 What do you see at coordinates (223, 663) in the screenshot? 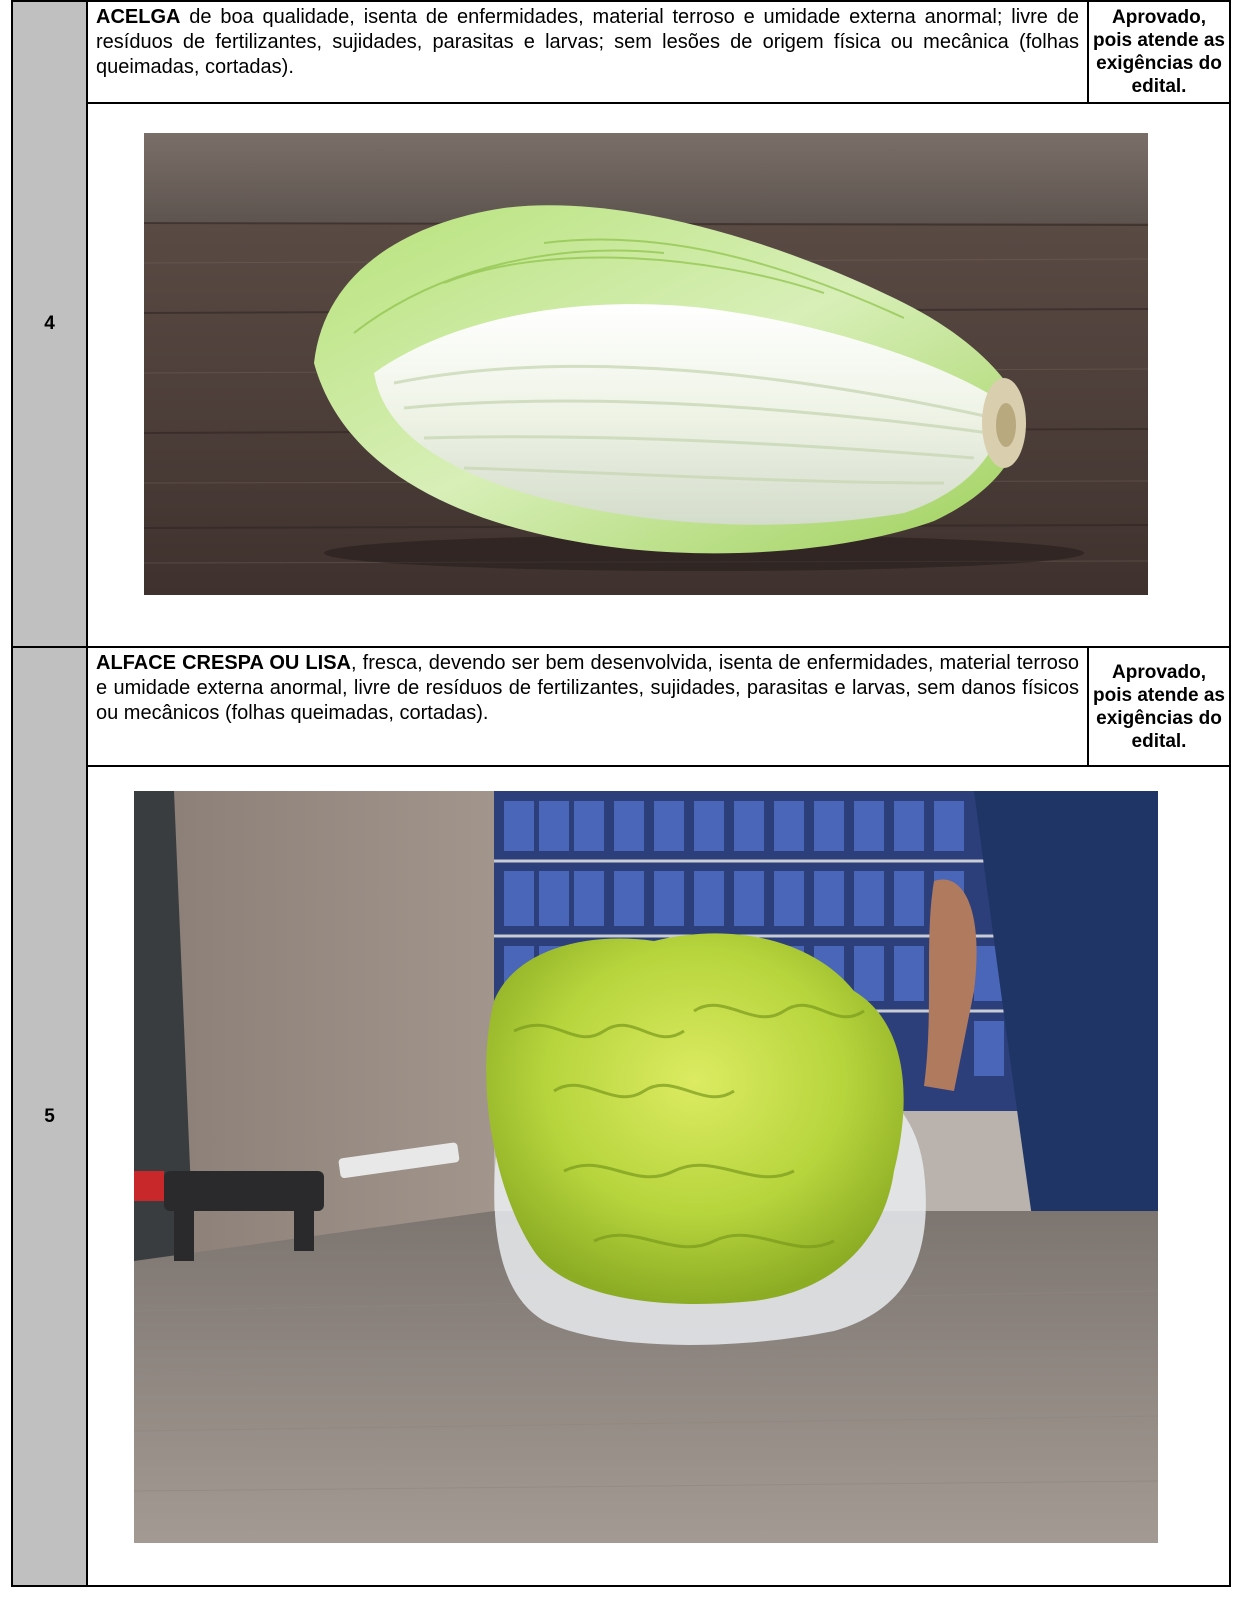
I see `item-name: ALFACE CRESPA OU LISA` at bounding box center [223, 663].